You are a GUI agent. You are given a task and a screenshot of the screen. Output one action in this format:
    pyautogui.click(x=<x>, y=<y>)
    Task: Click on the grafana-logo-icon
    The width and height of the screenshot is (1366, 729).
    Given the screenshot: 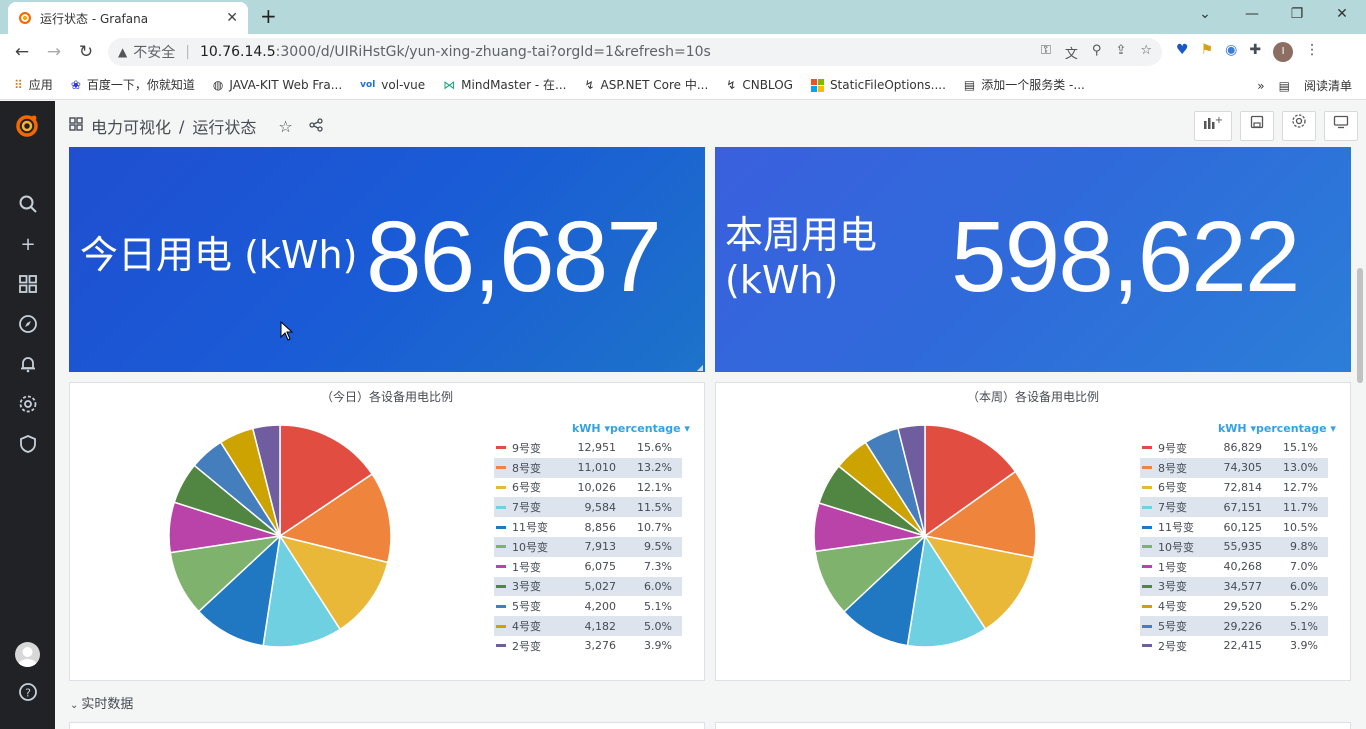 What is the action you would take?
    pyautogui.click(x=27, y=126)
    